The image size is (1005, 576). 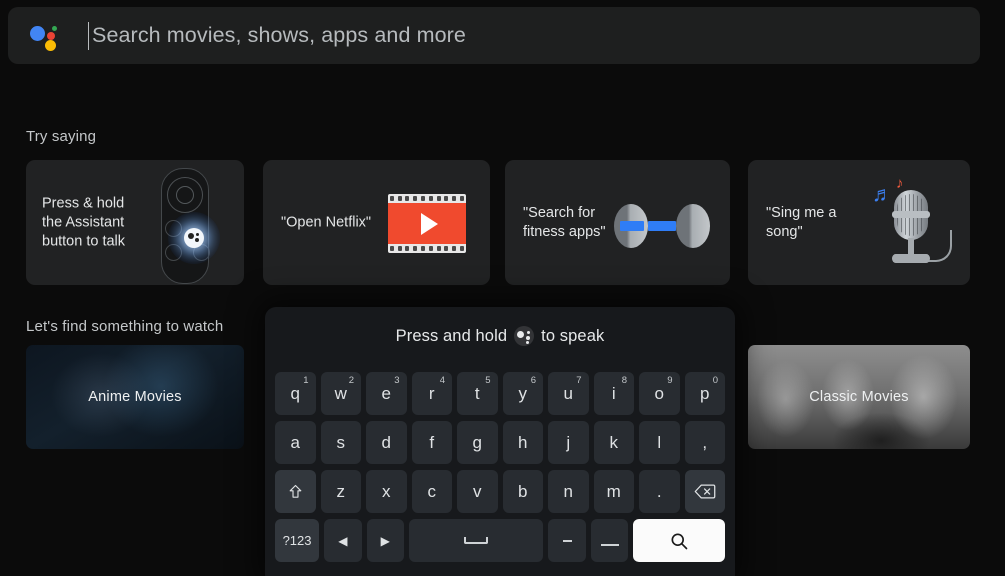 What do you see at coordinates (617, 222) in the screenshot?
I see `suggestion-card-fitness: "Search for fitness apps"` at bounding box center [617, 222].